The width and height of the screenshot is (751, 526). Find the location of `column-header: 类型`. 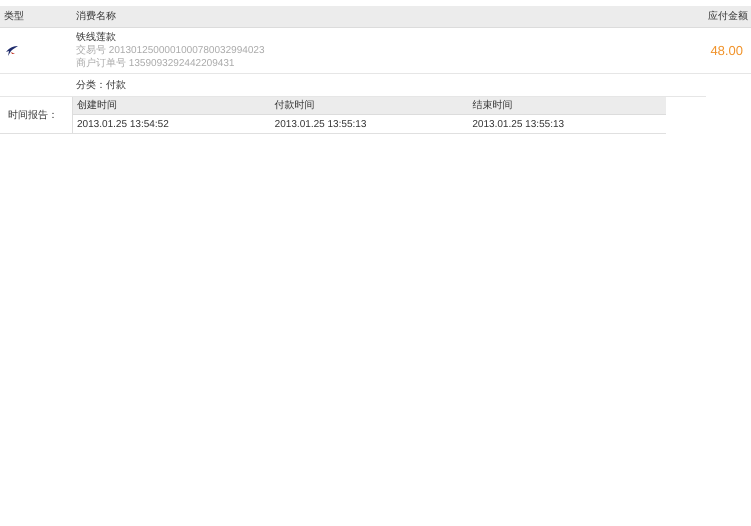

column-header: 类型 is located at coordinates (14, 17).